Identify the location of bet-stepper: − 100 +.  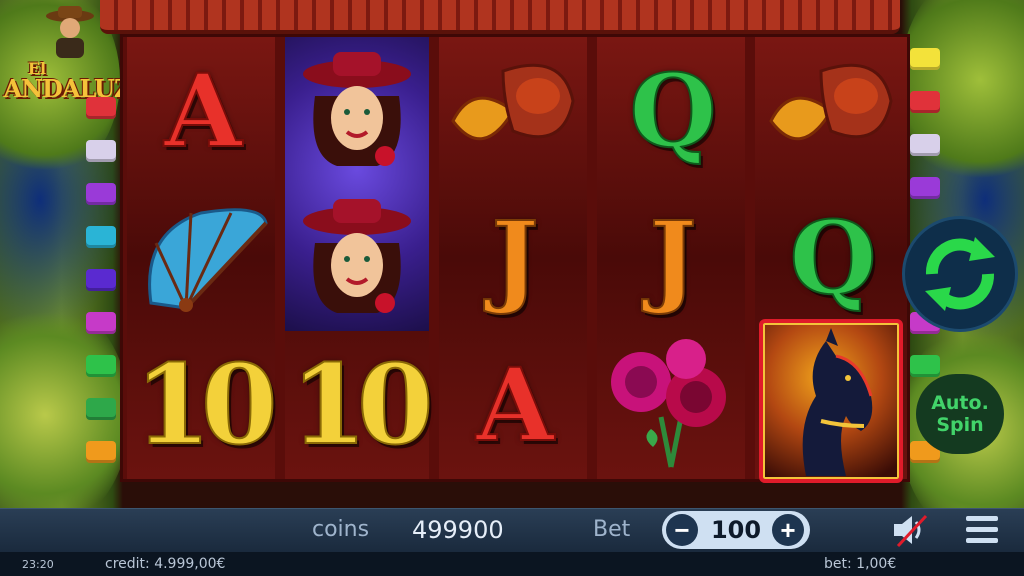
(736, 530).